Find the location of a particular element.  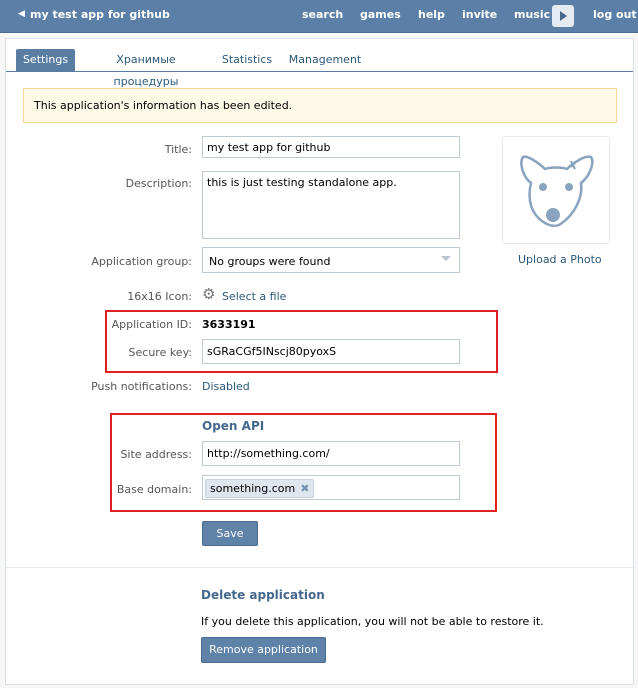

secure-key-input is located at coordinates (331, 351).